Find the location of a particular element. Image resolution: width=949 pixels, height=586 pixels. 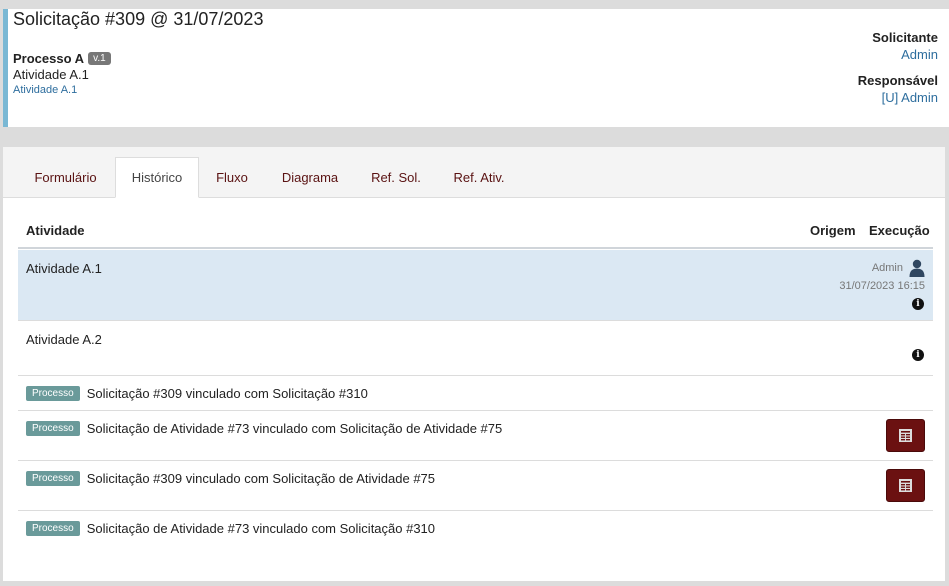

responsible-block: Responsável [U] Admin is located at coordinates (898, 89).